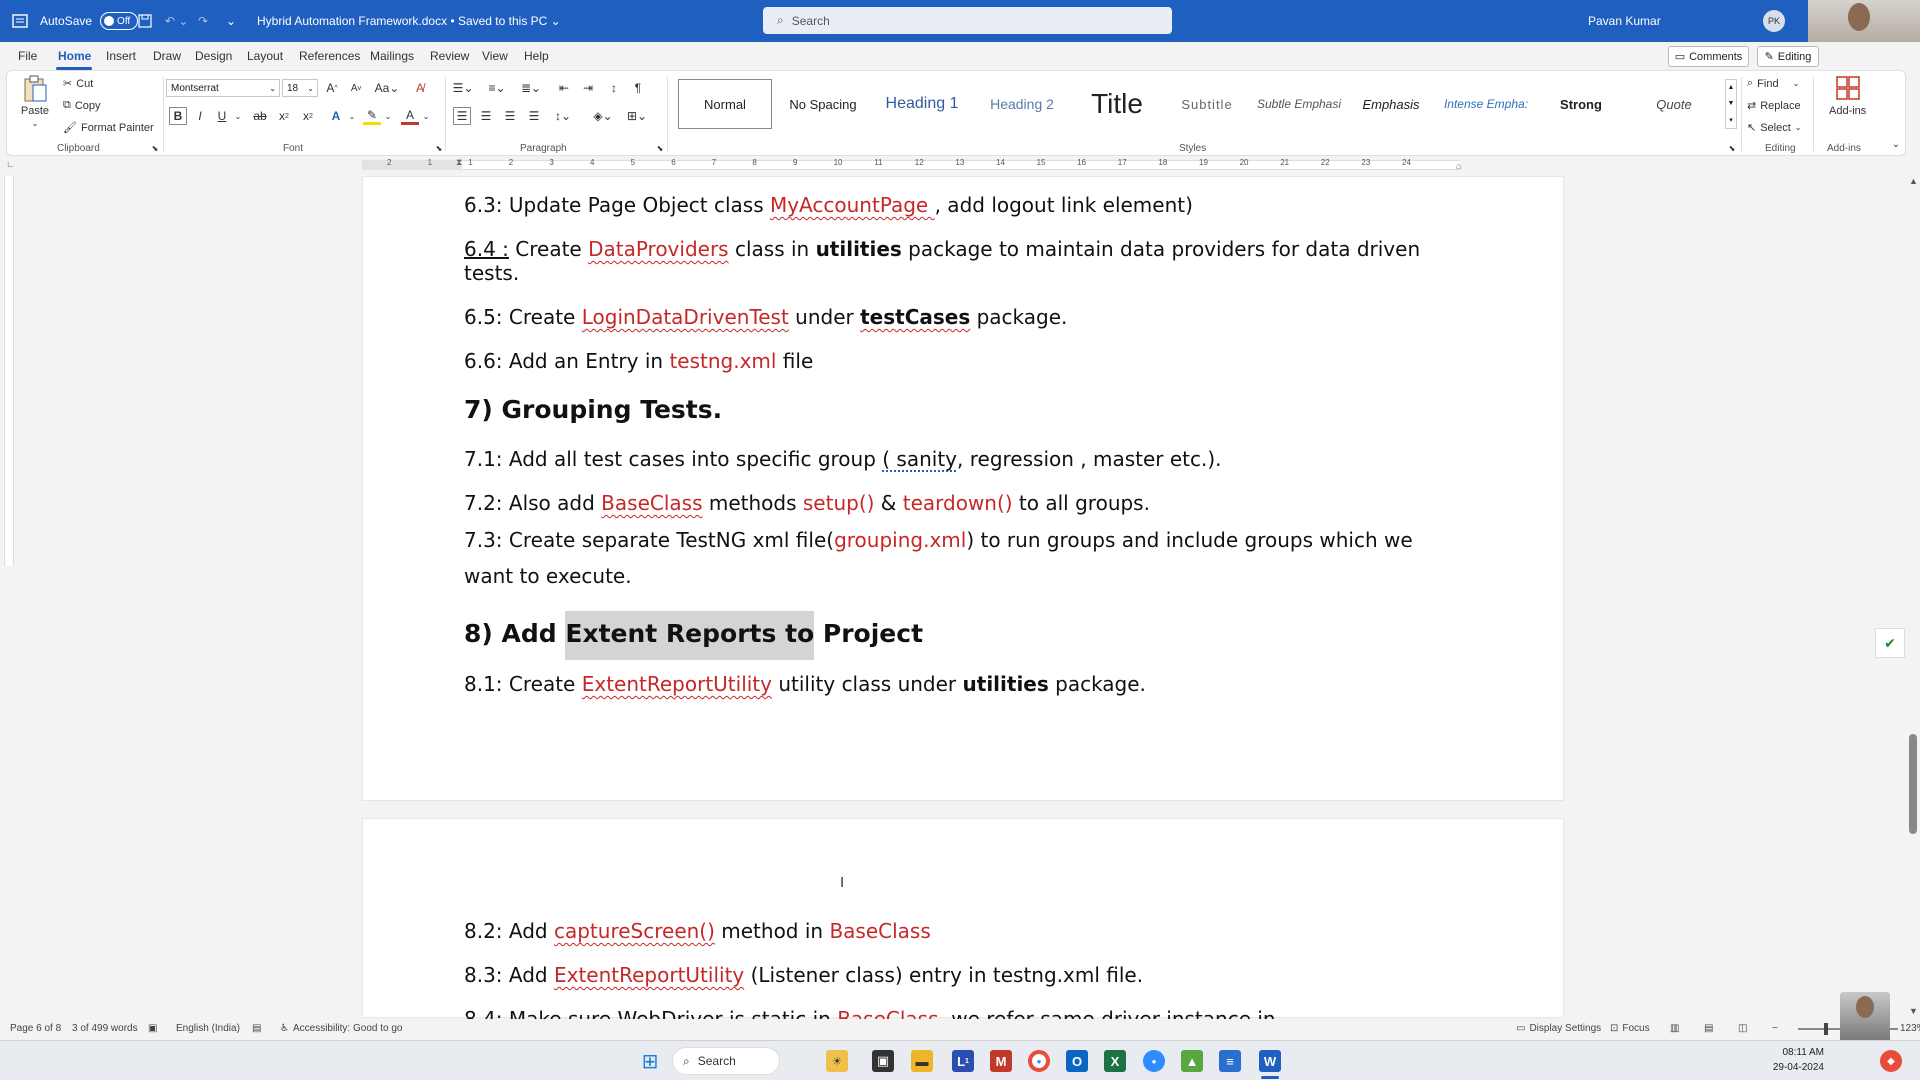 This screenshot has width=1920, height=1080. Describe the element at coordinates (497, 88) in the screenshot. I see `numbering-icon: ≡⌄` at that location.